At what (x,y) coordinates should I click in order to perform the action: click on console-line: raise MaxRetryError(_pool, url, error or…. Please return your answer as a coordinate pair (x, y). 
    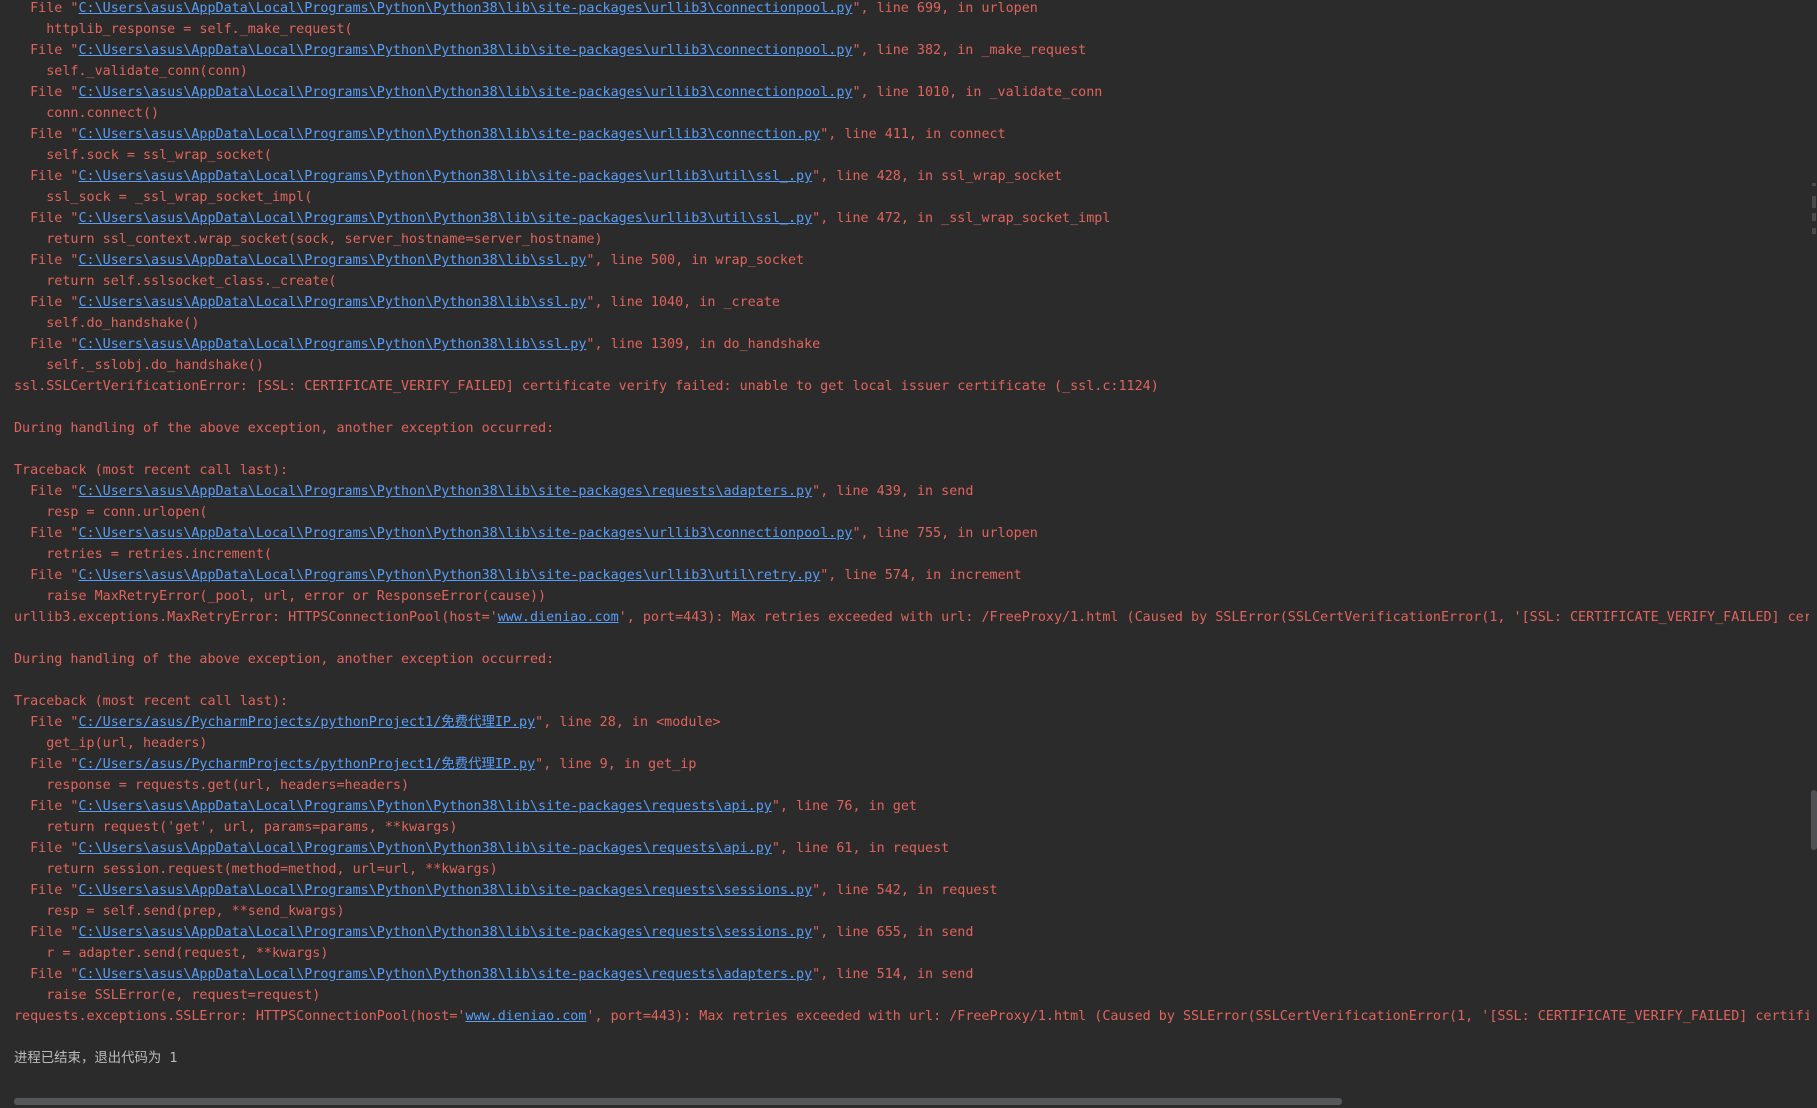
    Looking at the image, I should click on (909, 596).